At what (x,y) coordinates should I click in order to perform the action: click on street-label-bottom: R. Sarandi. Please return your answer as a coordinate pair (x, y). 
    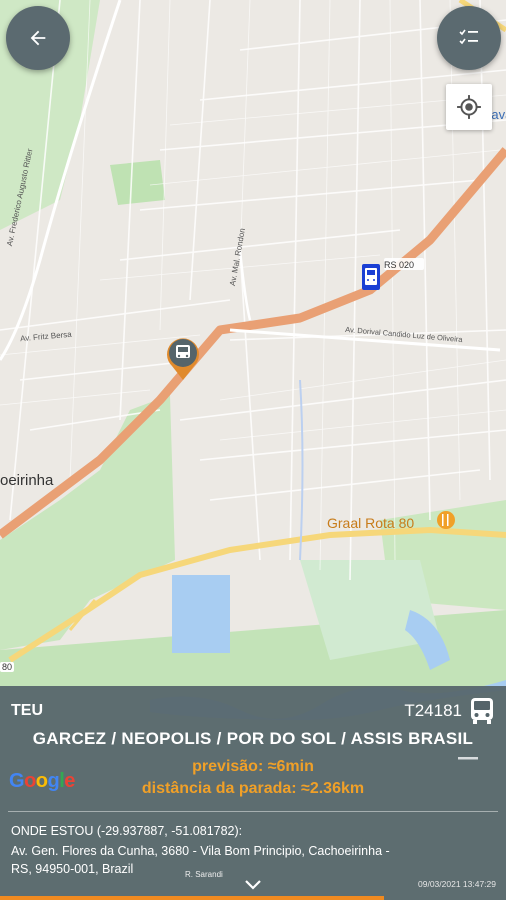
    Looking at the image, I should click on (204, 874).